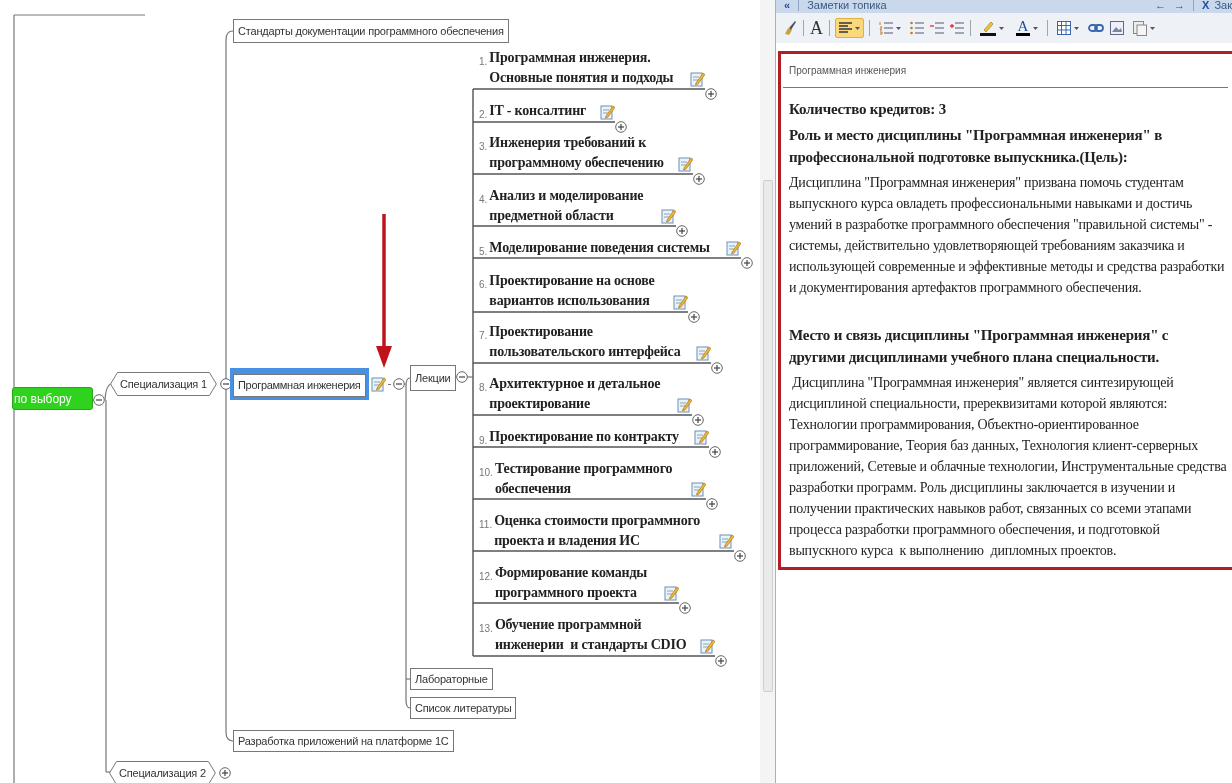  I want to click on align-left-icon, so click(845, 28).